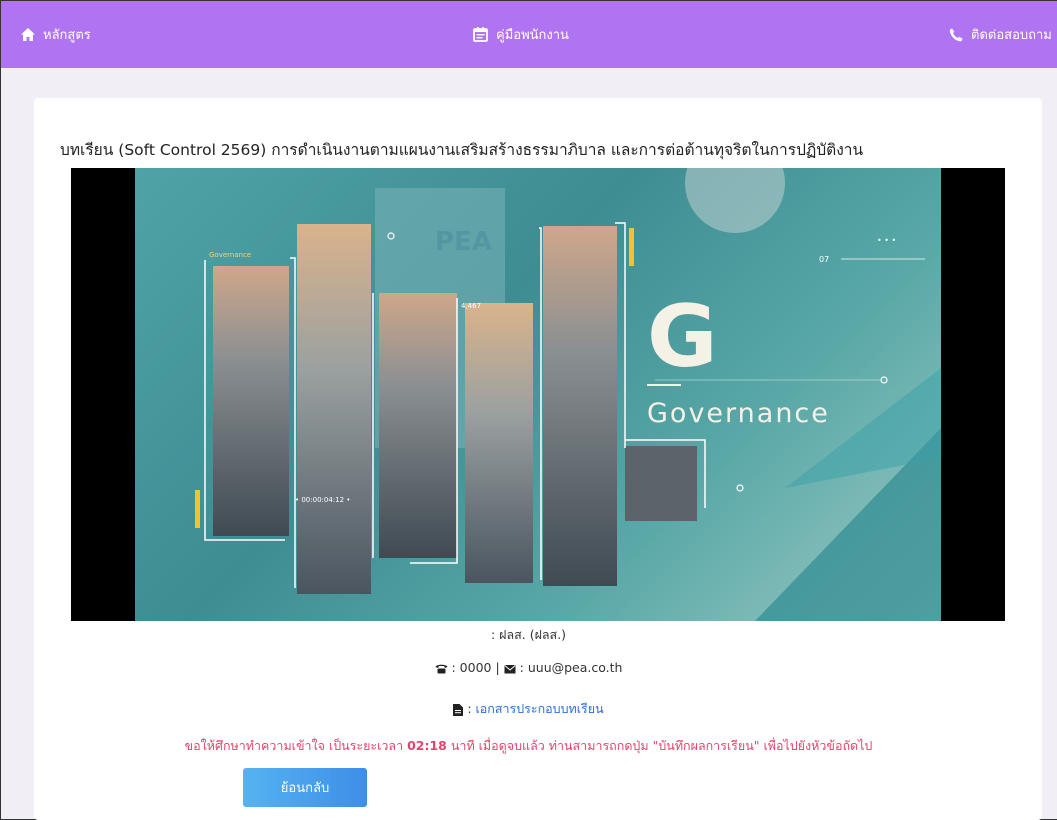 This screenshot has height=820, width=1057. Describe the element at coordinates (230, 255) in the screenshot. I see `overlay-small-tag: Governance` at that location.